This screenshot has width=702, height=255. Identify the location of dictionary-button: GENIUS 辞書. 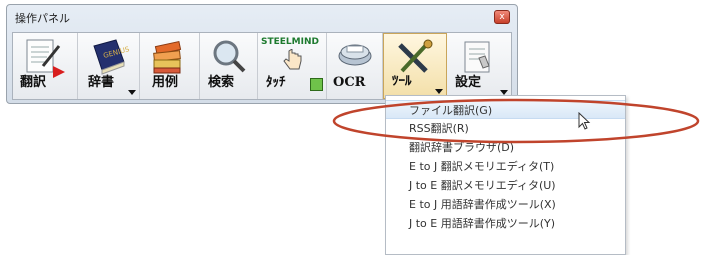
(109, 66).